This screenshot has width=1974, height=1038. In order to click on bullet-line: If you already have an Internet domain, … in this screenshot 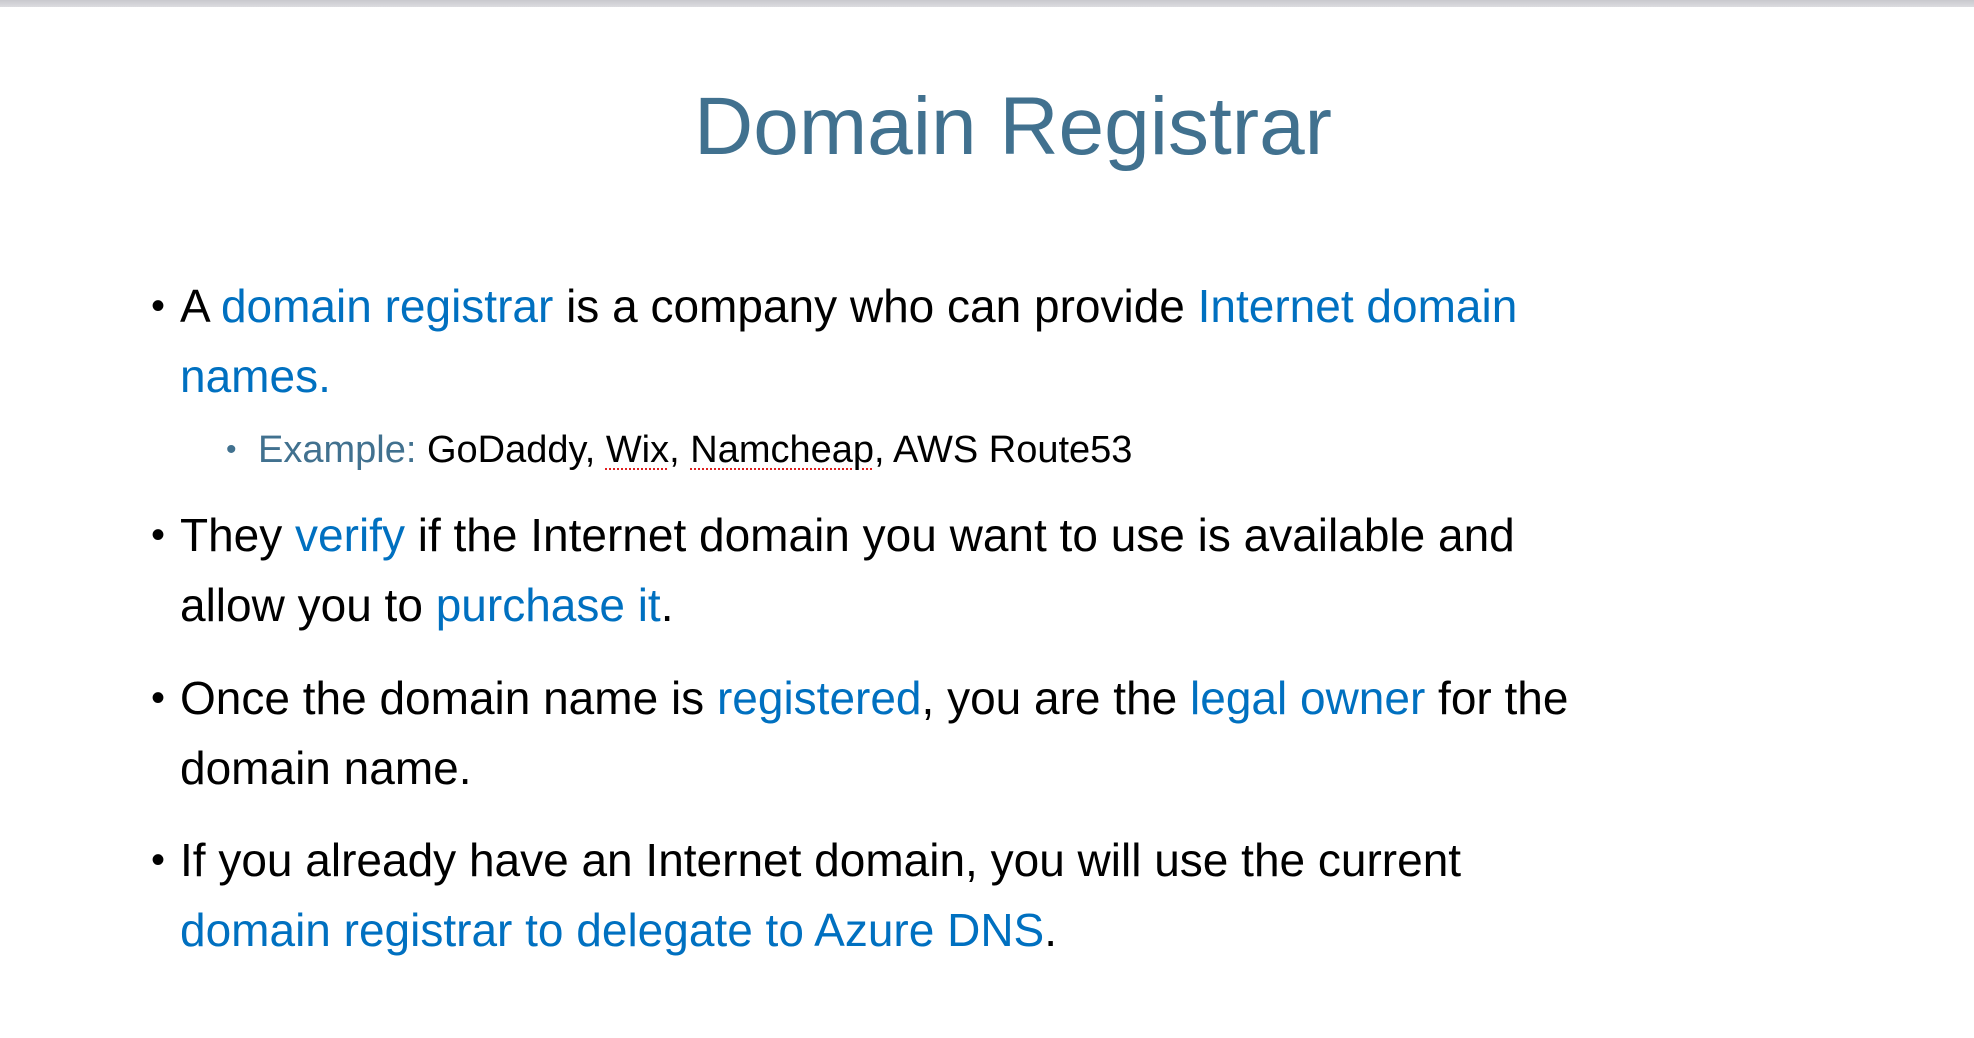, I will do `click(820, 860)`.